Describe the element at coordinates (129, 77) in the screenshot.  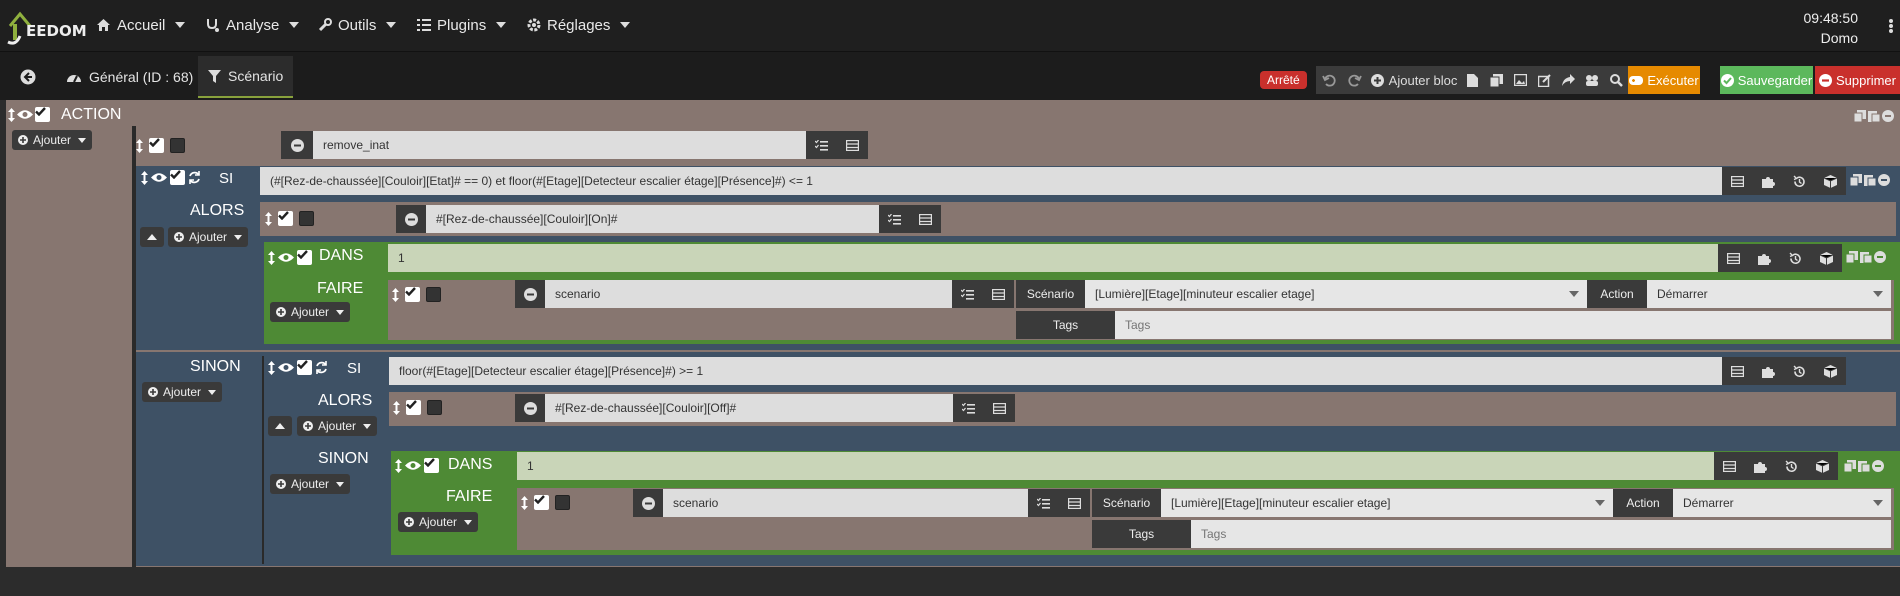
I see `tab-general: Général (ID : 68)` at that location.